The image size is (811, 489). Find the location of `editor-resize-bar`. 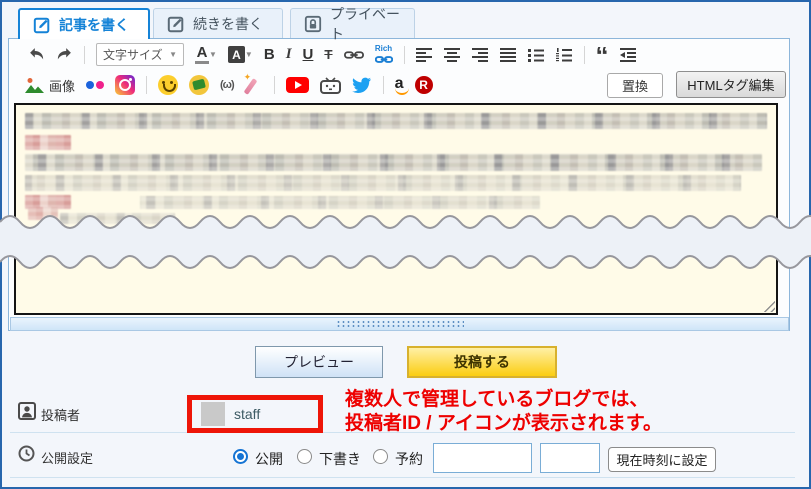

editor-resize-bar is located at coordinates (399, 324).